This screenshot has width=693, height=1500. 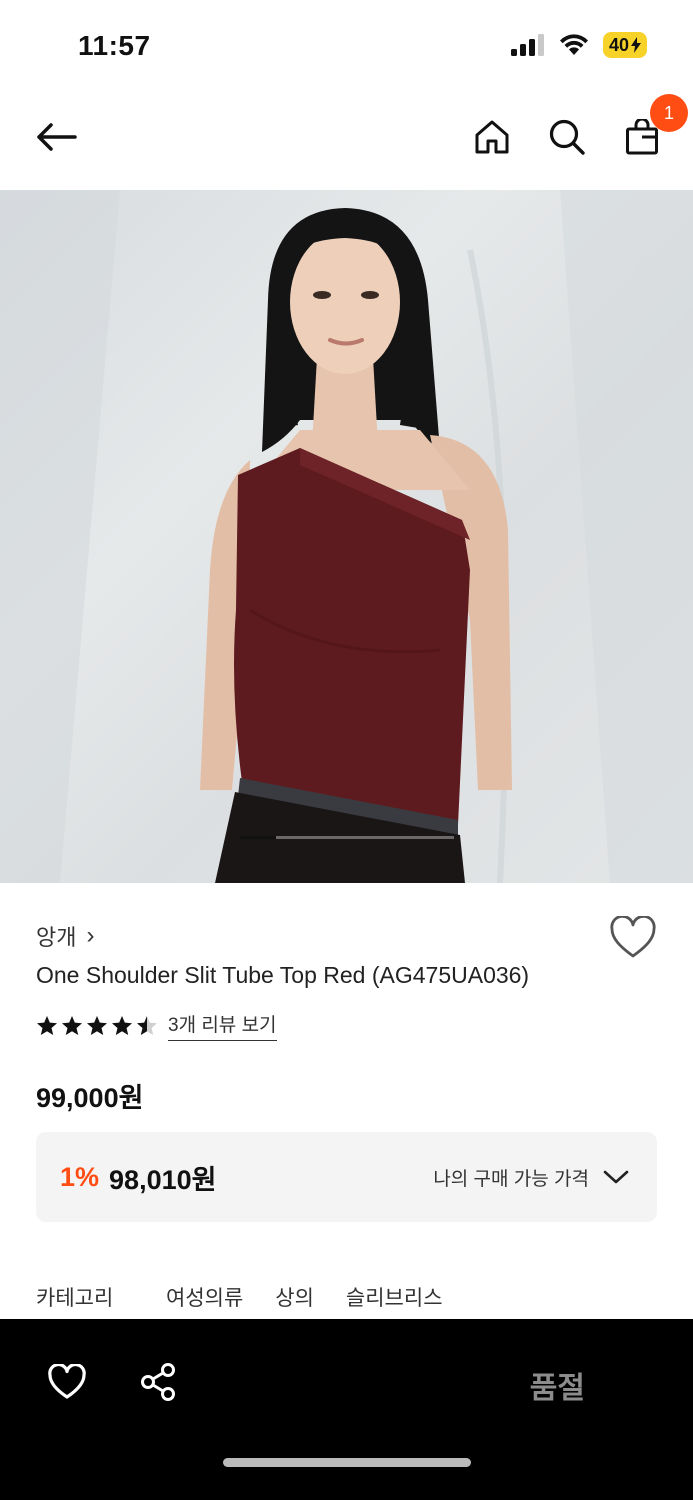 What do you see at coordinates (80, 1176) in the screenshot?
I see `discount-rate: 1%` at bounding box center [80, 1176].